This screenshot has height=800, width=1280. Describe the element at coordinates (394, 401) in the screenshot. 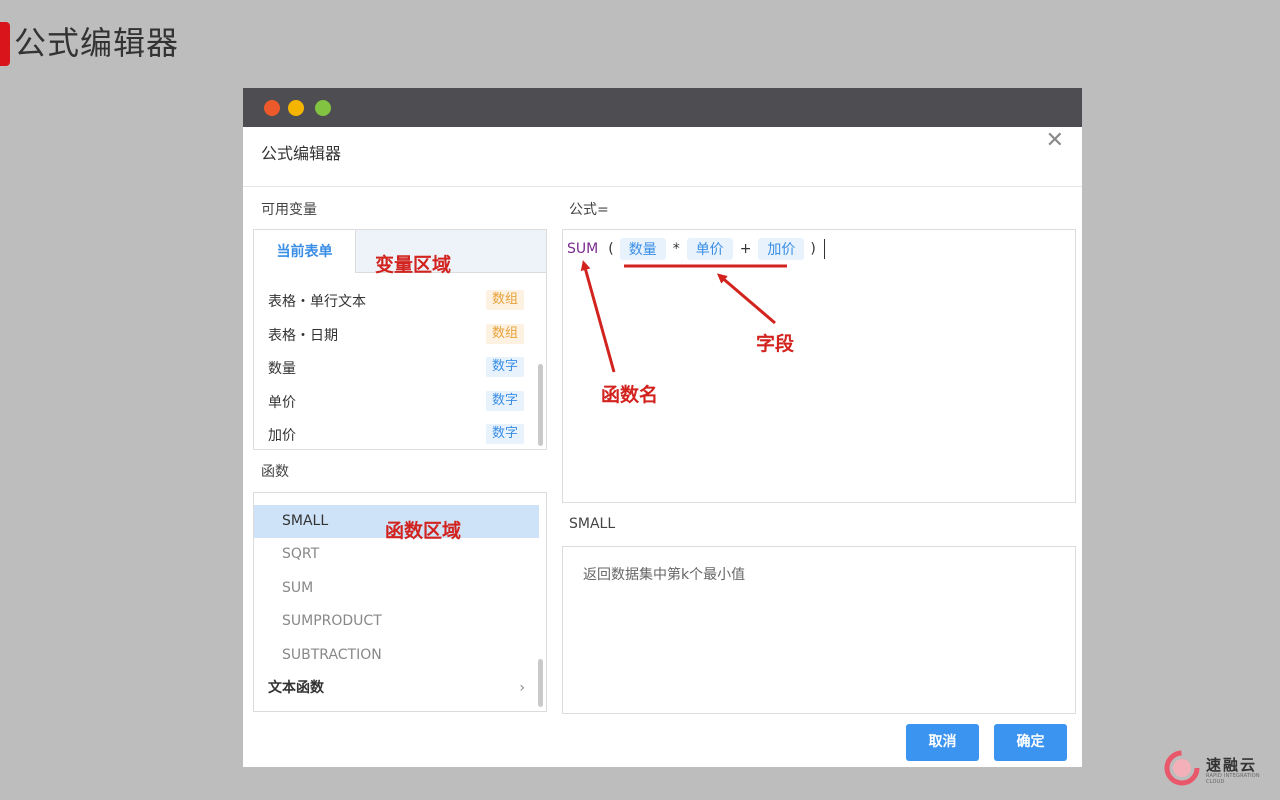

I see `variable-item: 单价 数字` at that location.